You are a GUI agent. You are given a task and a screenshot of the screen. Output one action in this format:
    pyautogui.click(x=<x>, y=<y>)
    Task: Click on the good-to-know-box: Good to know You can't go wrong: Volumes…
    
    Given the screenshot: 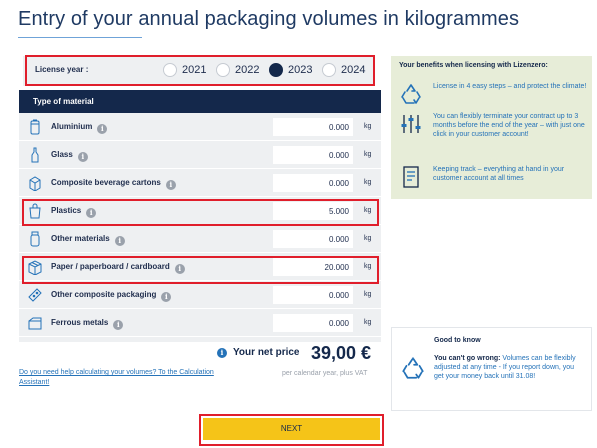 What is the action you would take?
    pyautogui.click(x=491, y=369)
    